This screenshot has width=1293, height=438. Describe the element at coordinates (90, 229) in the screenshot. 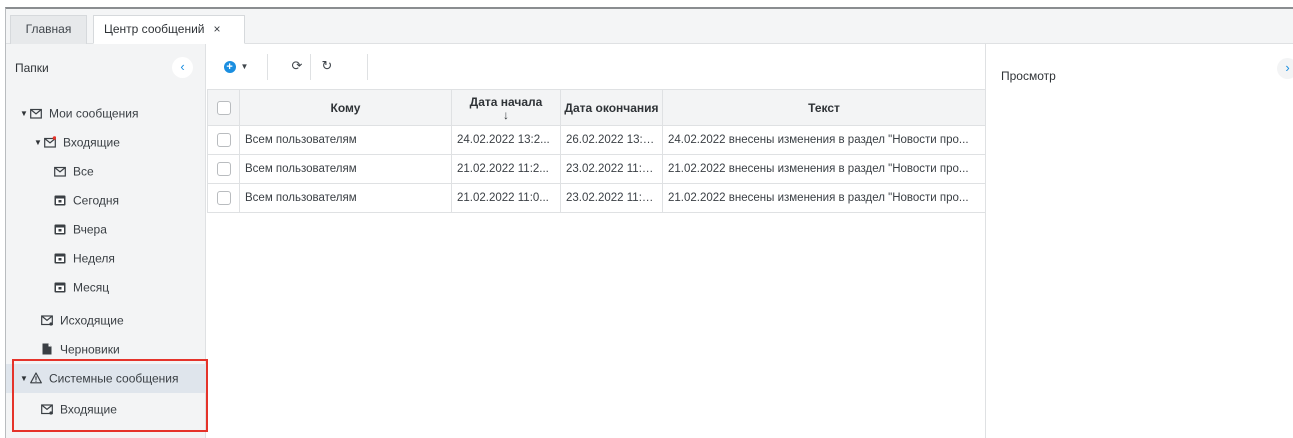

I see `tree-item-label: Вчера` at that location.